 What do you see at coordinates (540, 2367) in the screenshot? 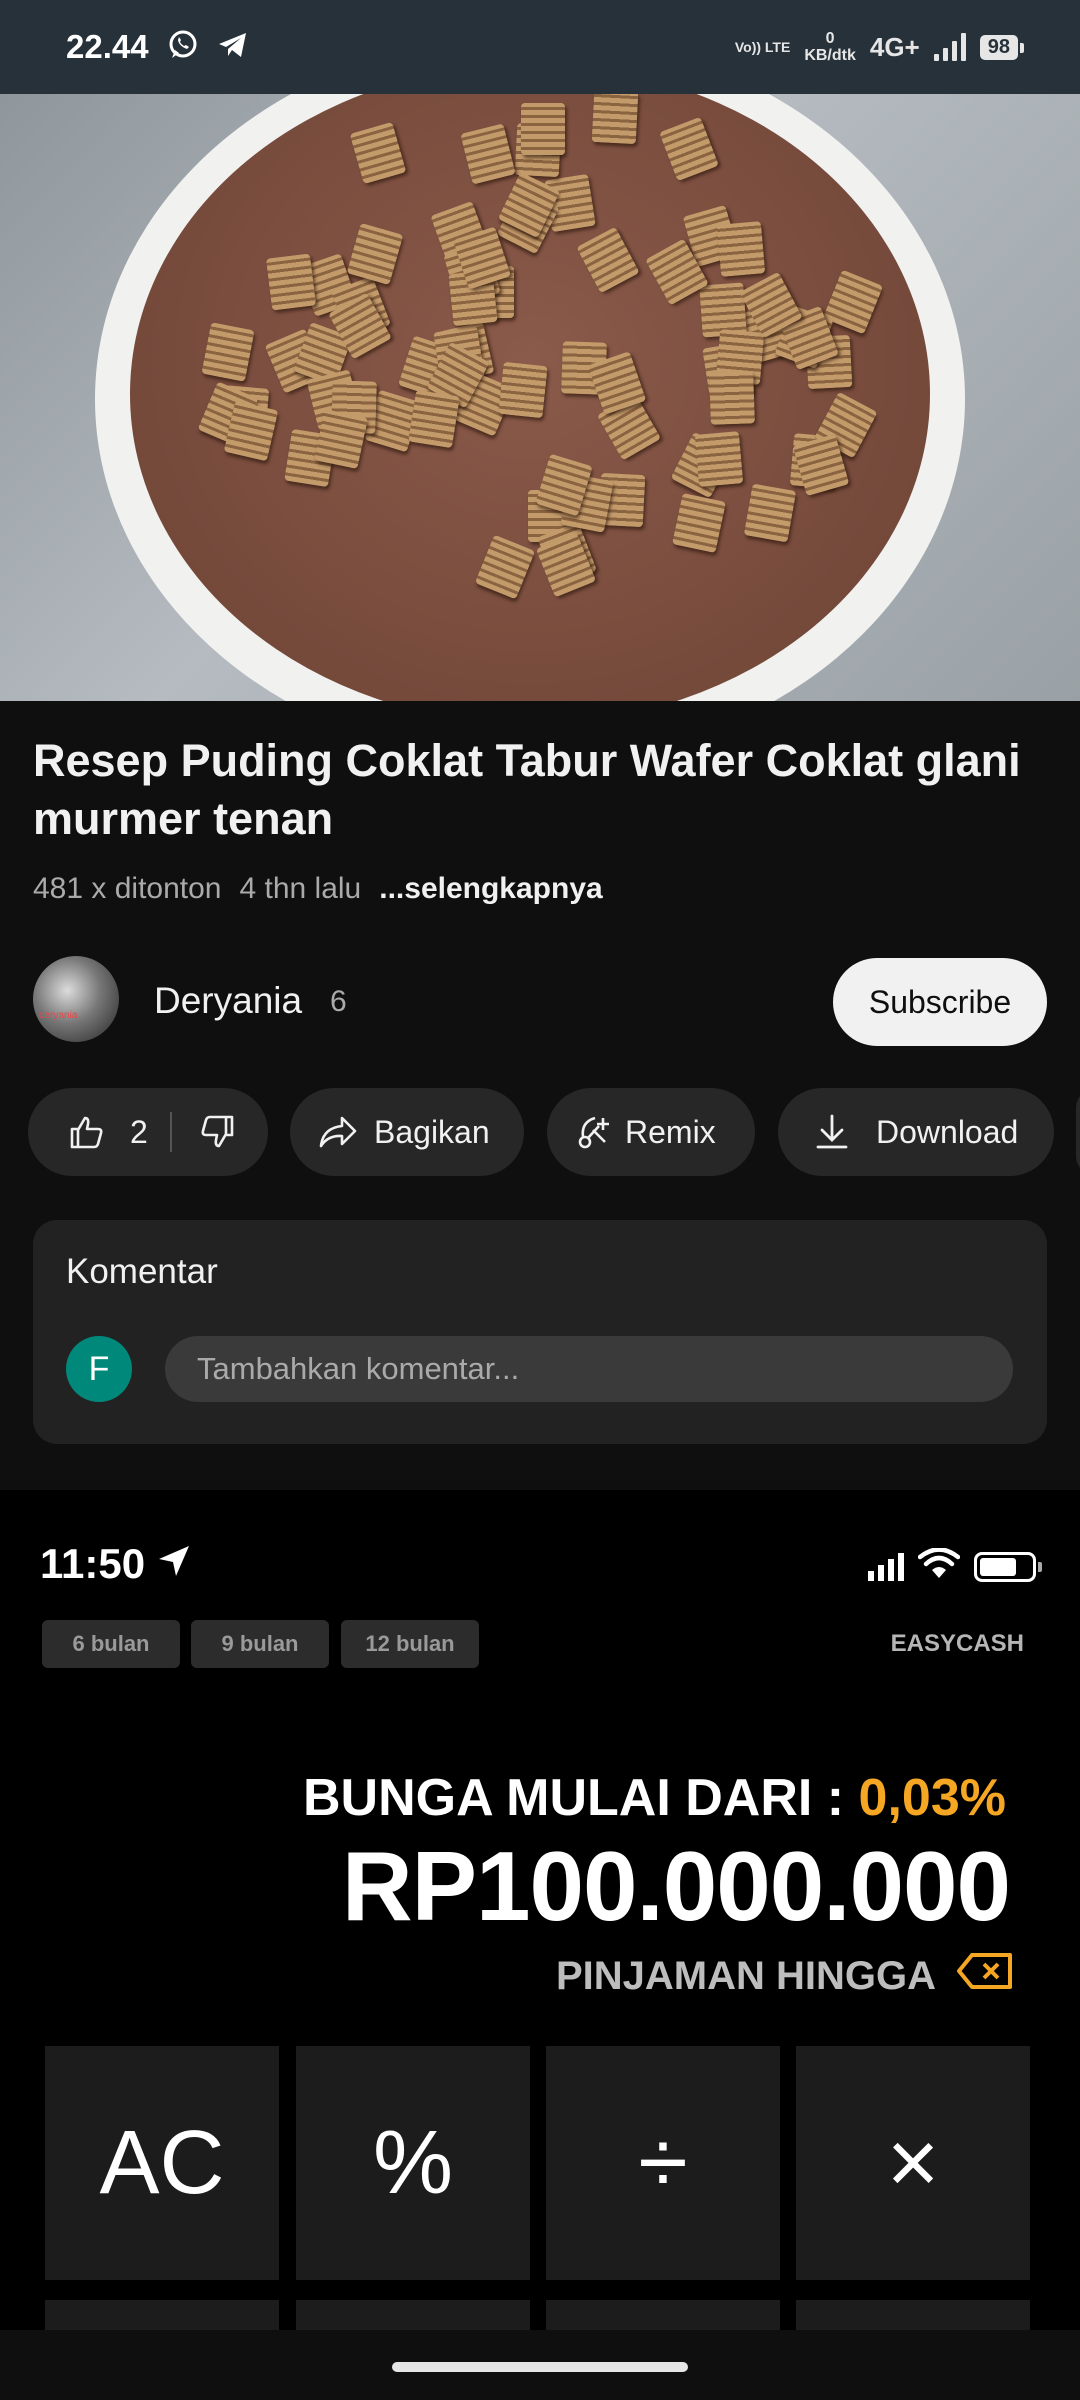
I see `home-indicator` at bounding box center [540, 2367].